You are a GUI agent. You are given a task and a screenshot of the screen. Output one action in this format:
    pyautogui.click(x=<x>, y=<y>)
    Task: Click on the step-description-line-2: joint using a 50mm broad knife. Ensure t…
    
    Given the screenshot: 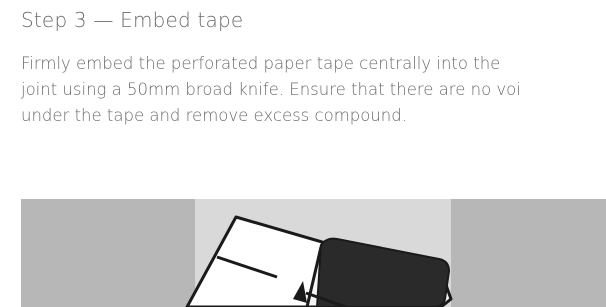 What is the action you would take?
    pyautogui.click(x=271, y=89)
    